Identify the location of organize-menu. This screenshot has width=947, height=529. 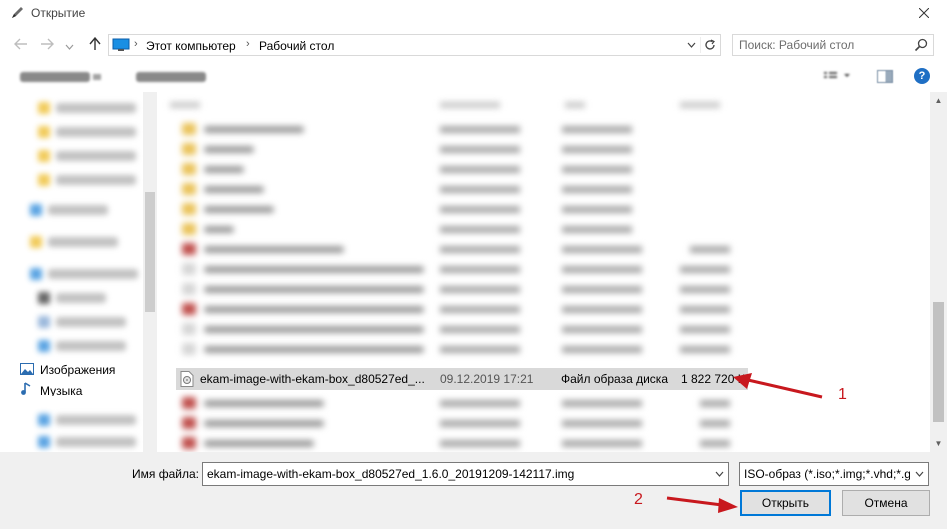
(55, 77).